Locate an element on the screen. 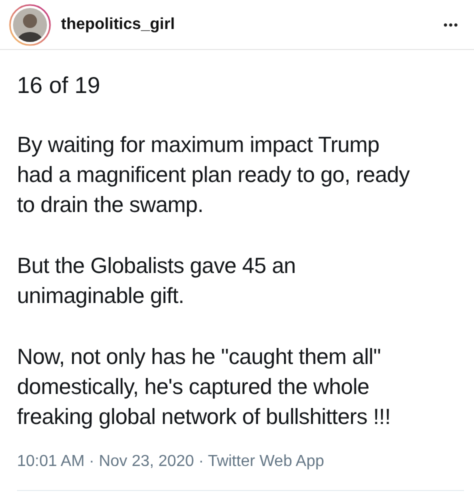  more-options-button: ••• is located at coordinates (451, 25).